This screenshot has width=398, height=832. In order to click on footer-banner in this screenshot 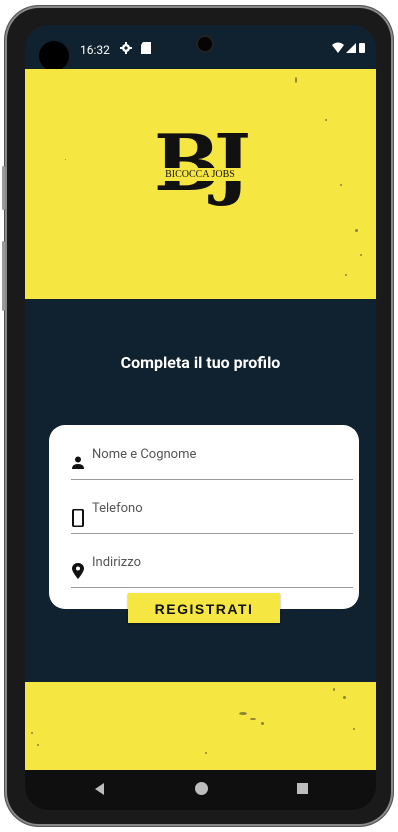, I will do `click(200, 726)`.